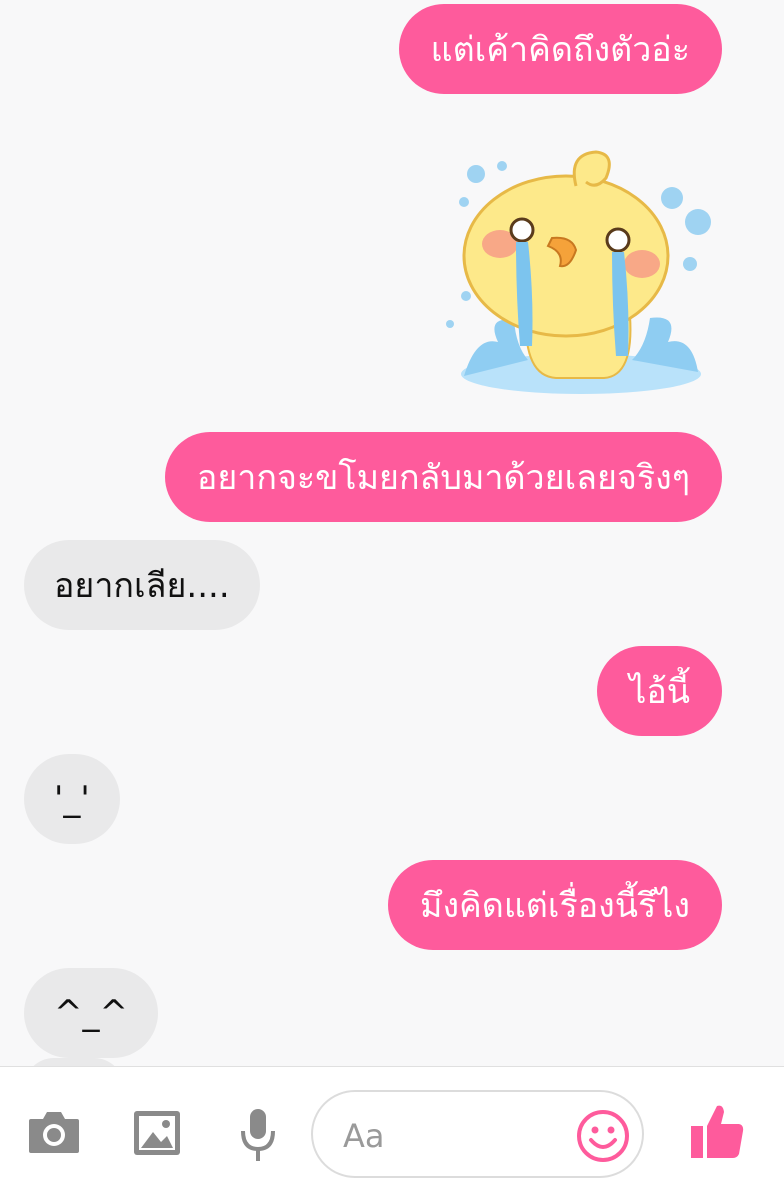 The image size is (784, 1200). Describe the element at coordinates (717, 1131) in the screenshot. I see `thumbs-up-icon` at that location.